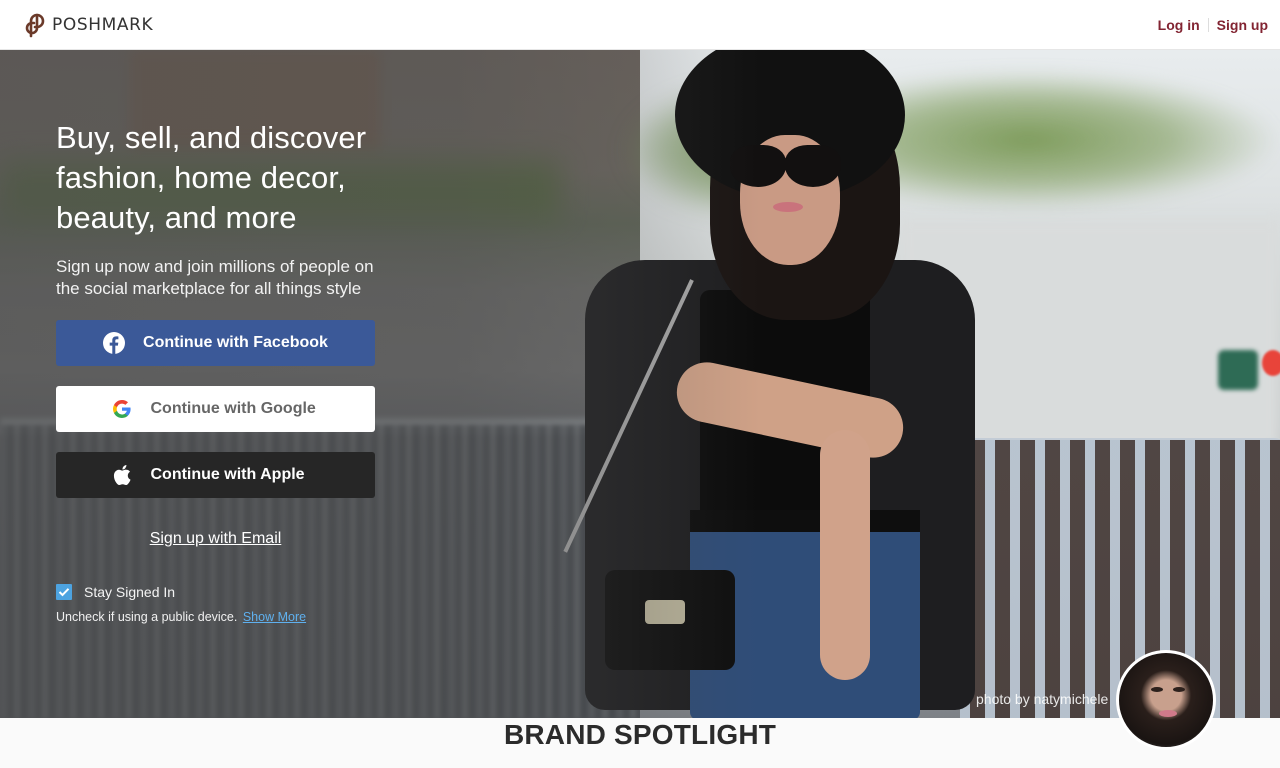 The width and height of the screenshot is (1280, 768). I want to click on apple-icon, so click(122, 475).